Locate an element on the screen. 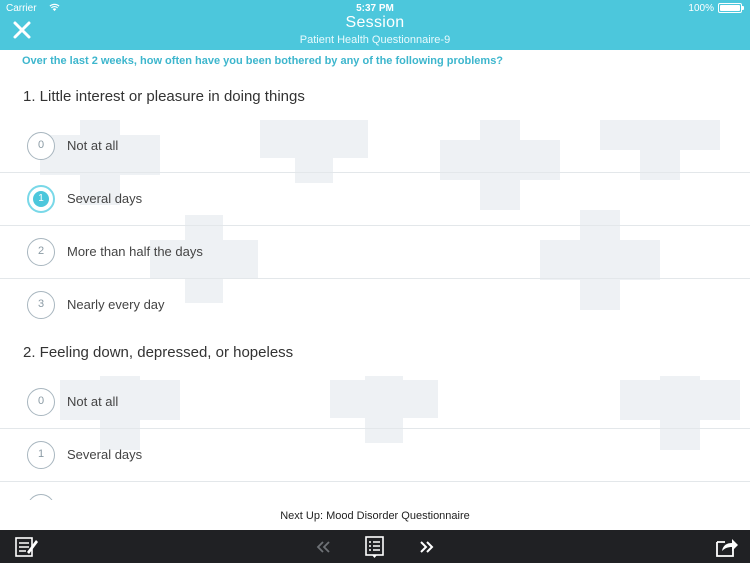 The width and height of the screenshot is (750, 563). share-button is located at coordinates (726, 547).